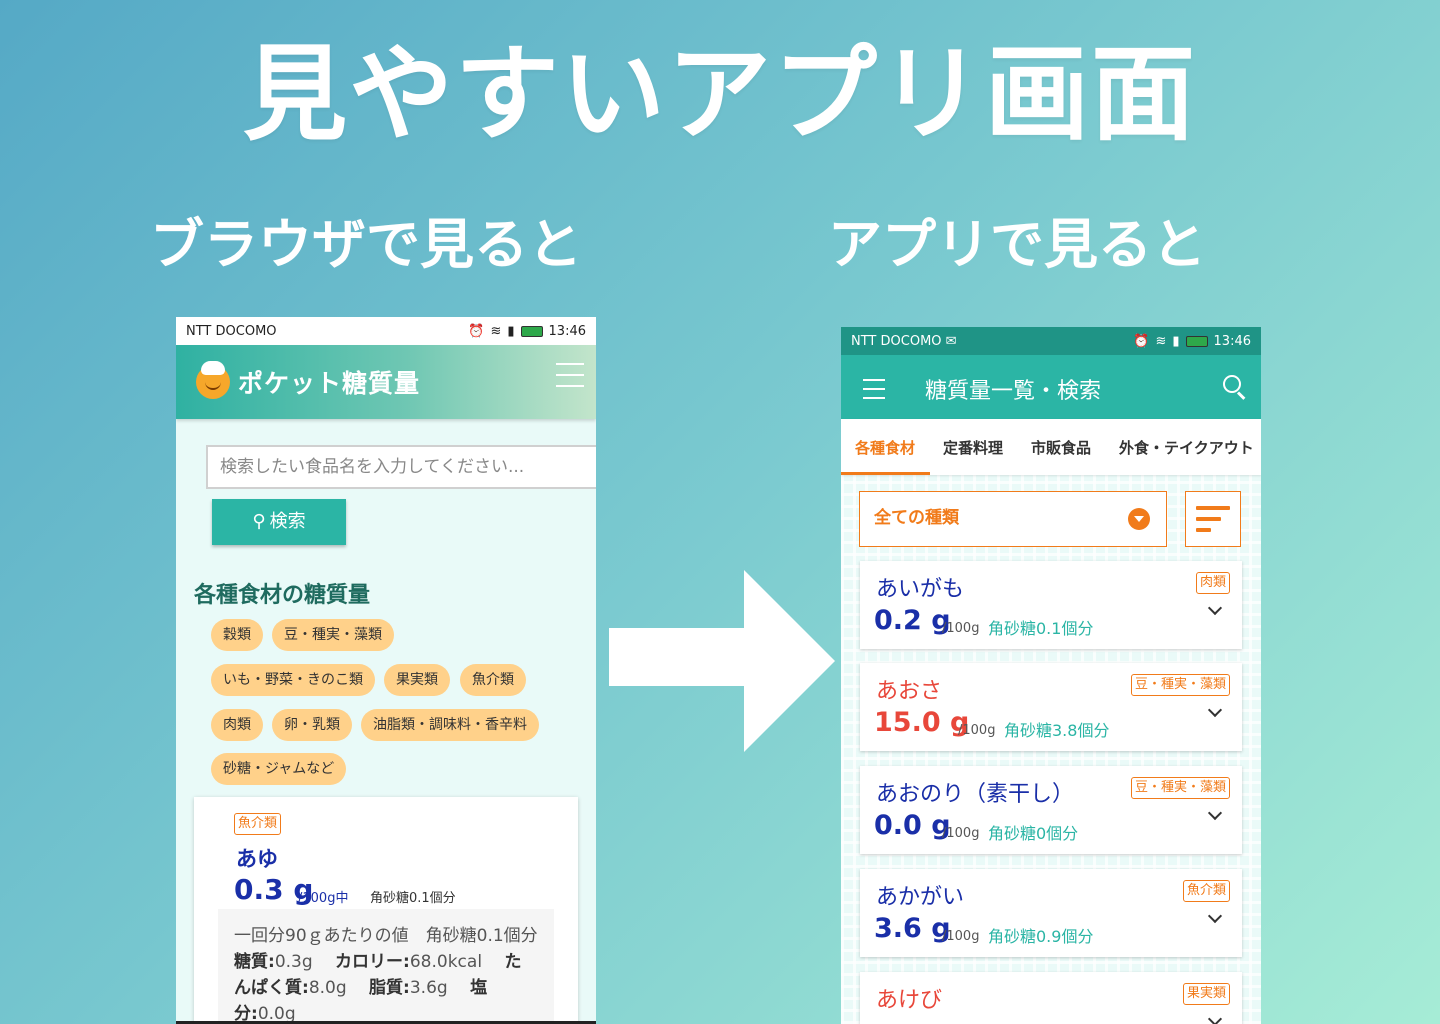  What do you see at coordinates (1051, 913) in the screenshot?
I see `food-card: あかがい 3.6 g /100g 角砂糖0.9個分 魚介類` at bounding box center [1051, 913].